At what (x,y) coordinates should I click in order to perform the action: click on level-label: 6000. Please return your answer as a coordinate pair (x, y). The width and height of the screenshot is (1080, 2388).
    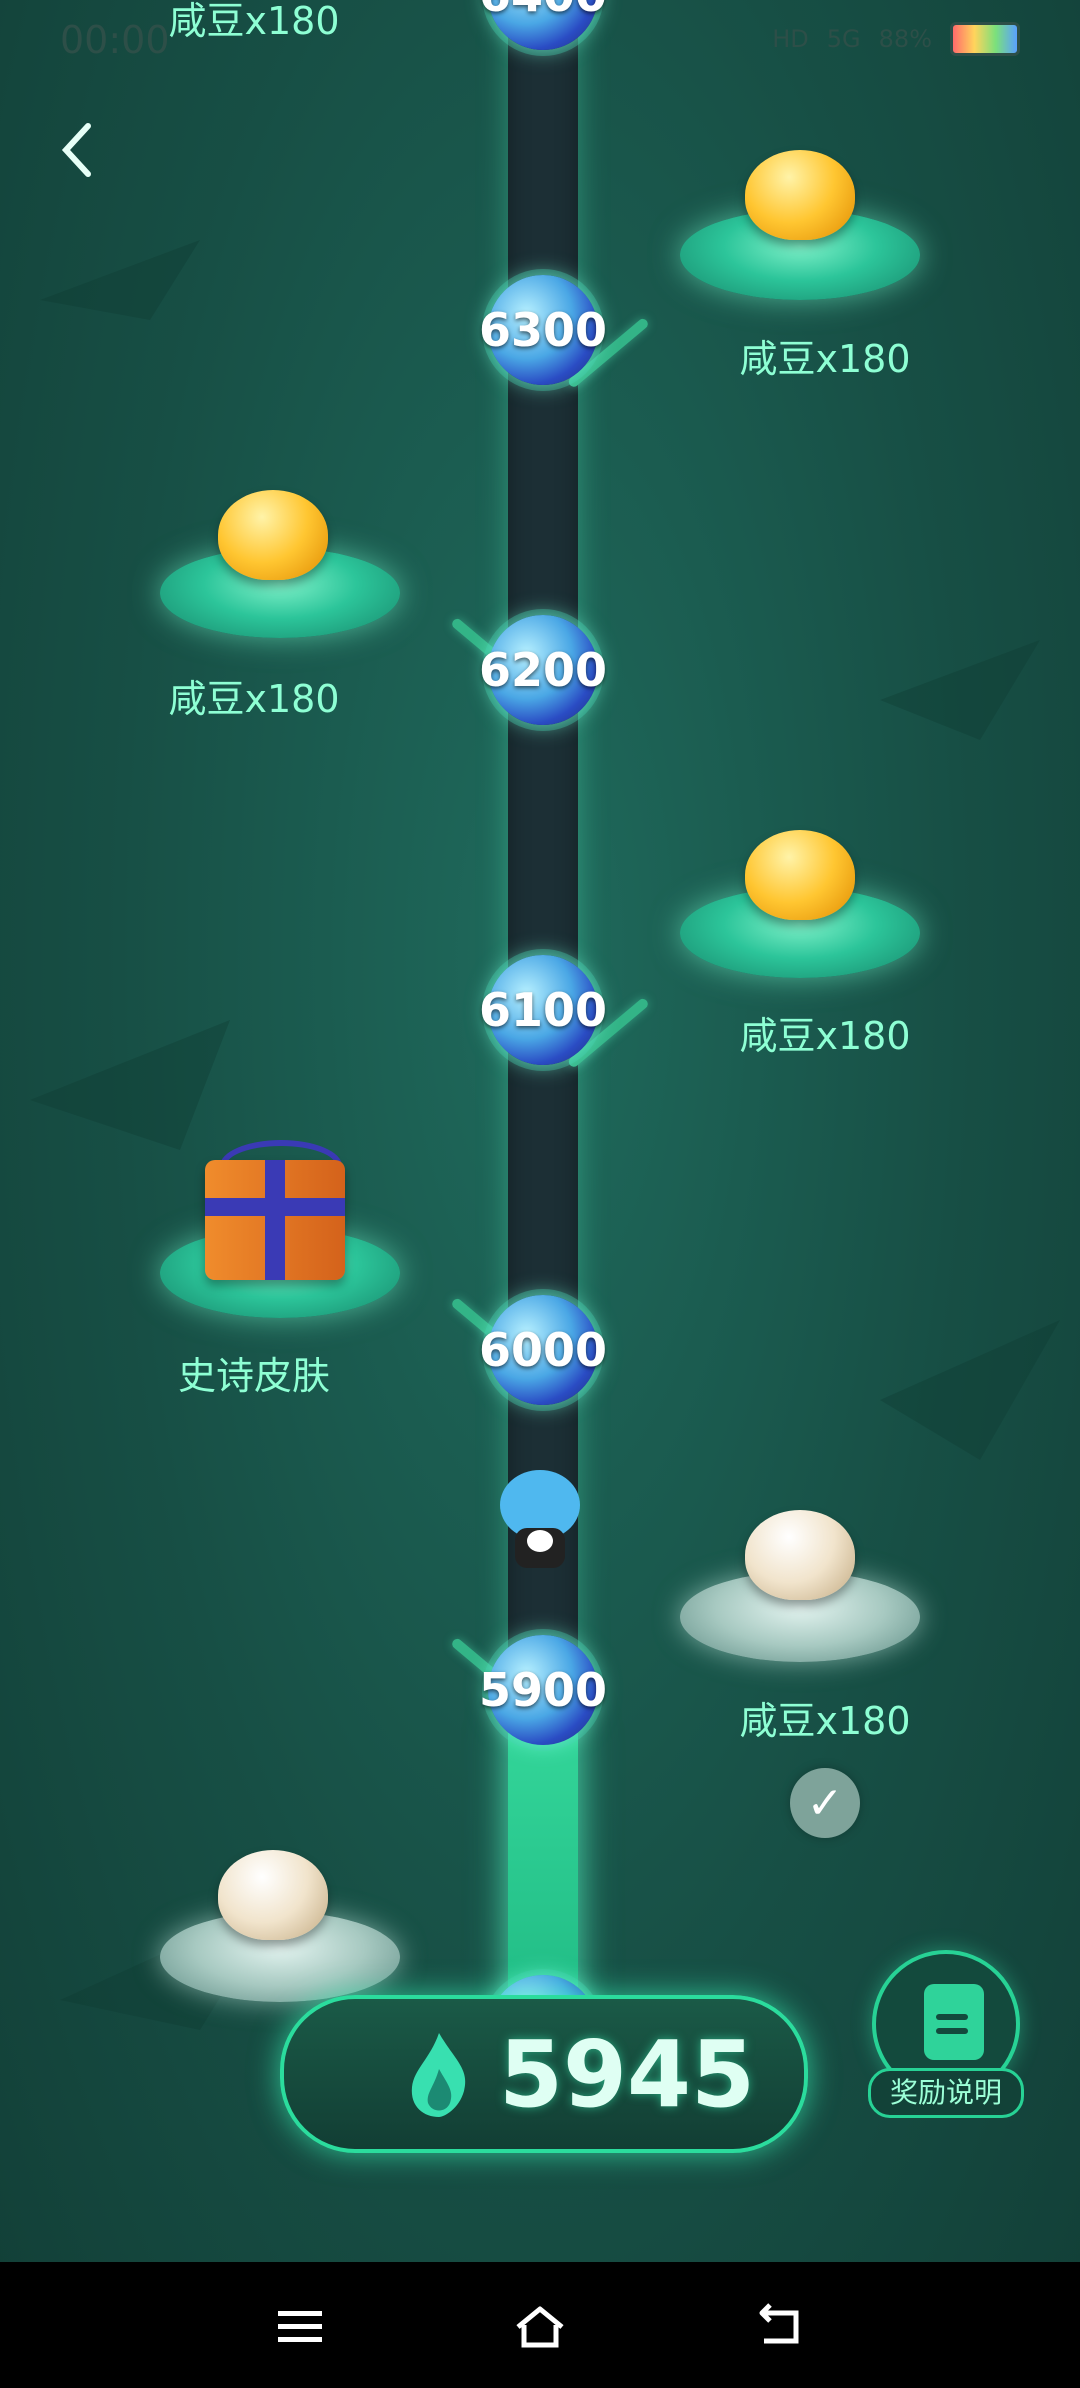
    Looking at the image, I should click on (543, 1350).